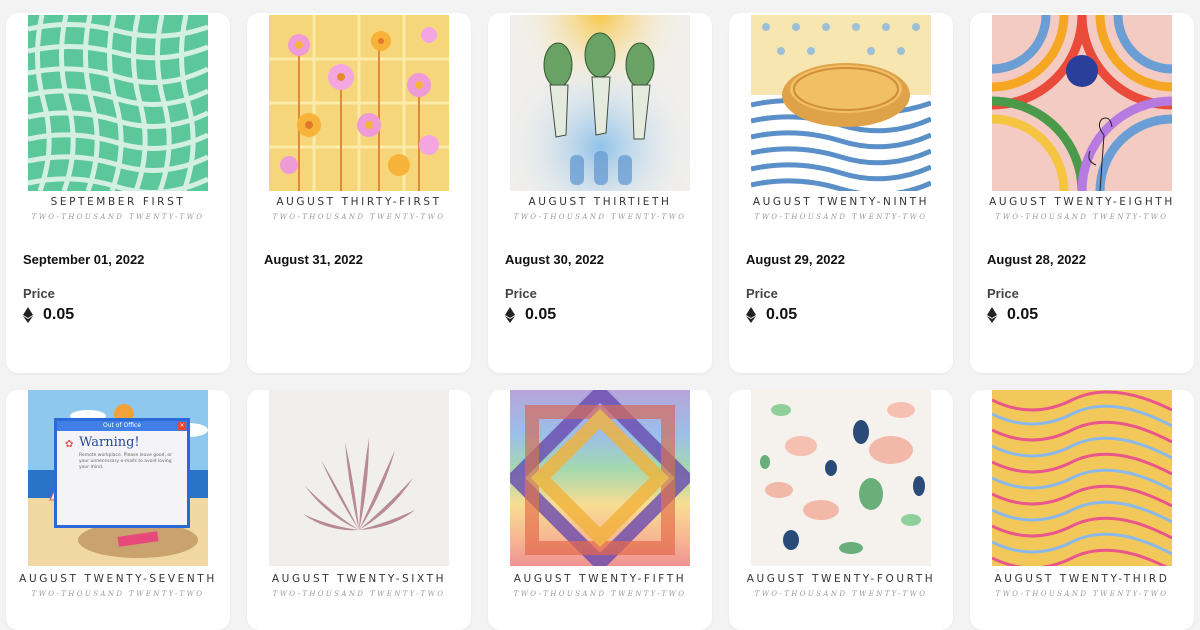 Image resolution: width=1200 pixels, height=630 pixels. I want to click on artwork-title: AUGUST TWENTY-SIXTH, so click(359, 579).